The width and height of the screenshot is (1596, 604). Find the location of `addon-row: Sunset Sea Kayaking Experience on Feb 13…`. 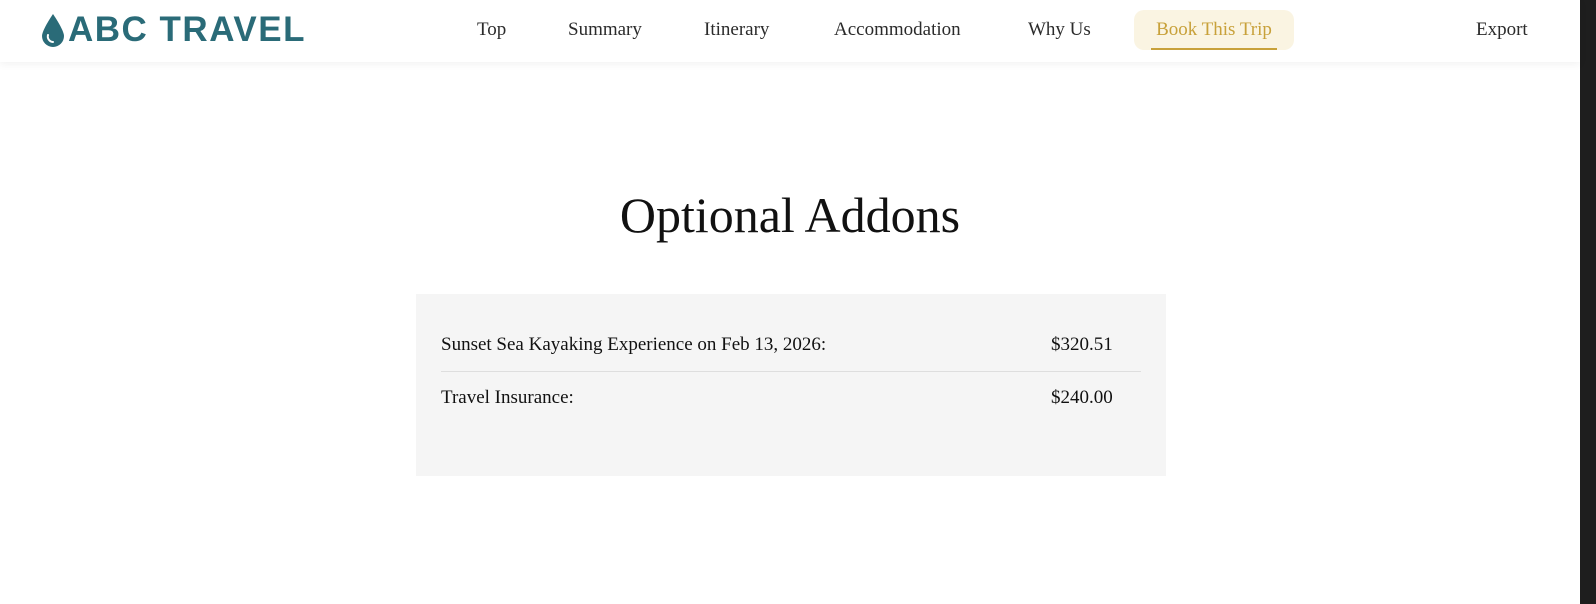

addon-row: Sunset Sea Kayaking Experience on Feb 13… is located at coordinates (791, 345).